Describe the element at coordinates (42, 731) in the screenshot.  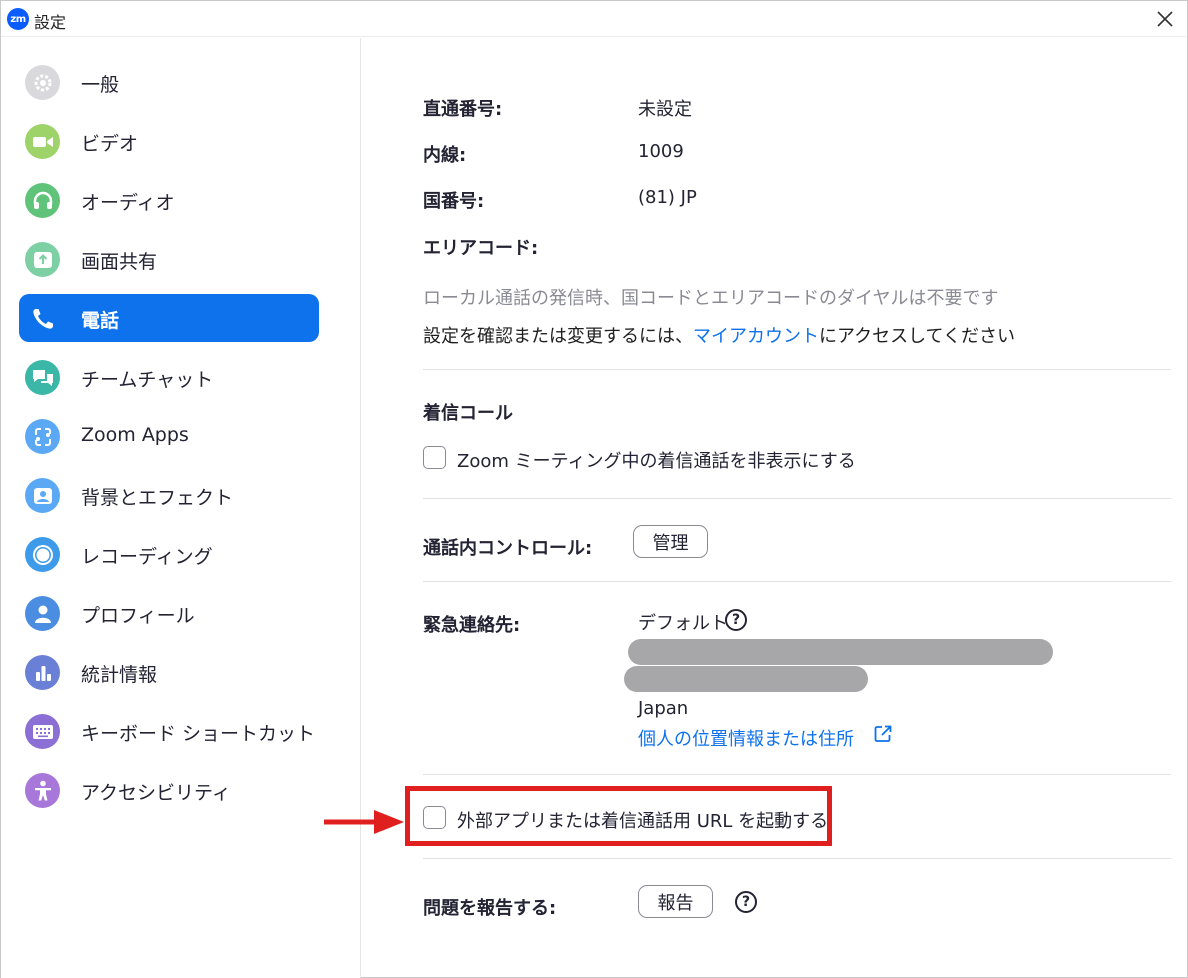
I see `keyboard-icon` at that location.